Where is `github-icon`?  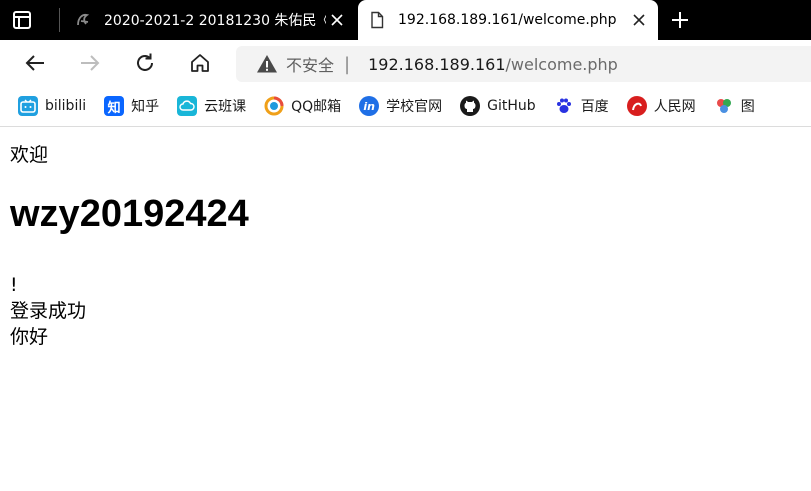 github-icon is located at coordinates (470, 106).